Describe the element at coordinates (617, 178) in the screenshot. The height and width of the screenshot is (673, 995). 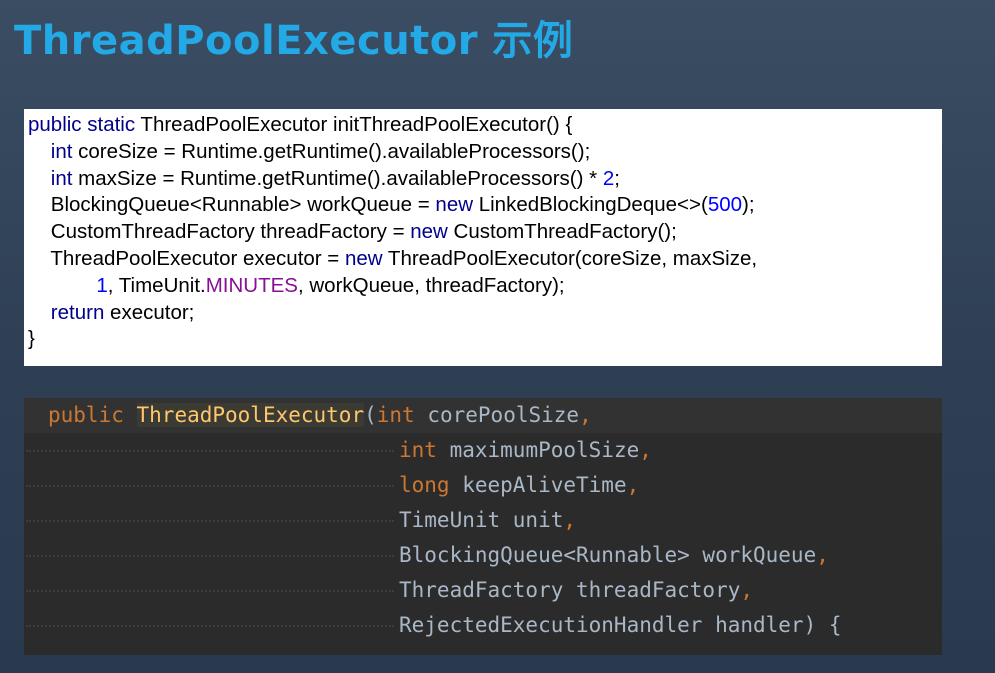
I see `code-token: ;` at that location.